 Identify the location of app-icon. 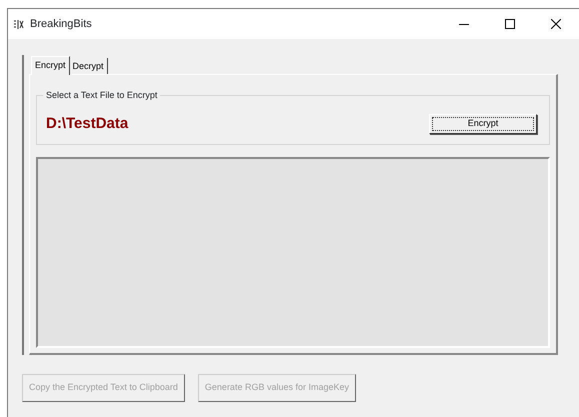
(18, 24).